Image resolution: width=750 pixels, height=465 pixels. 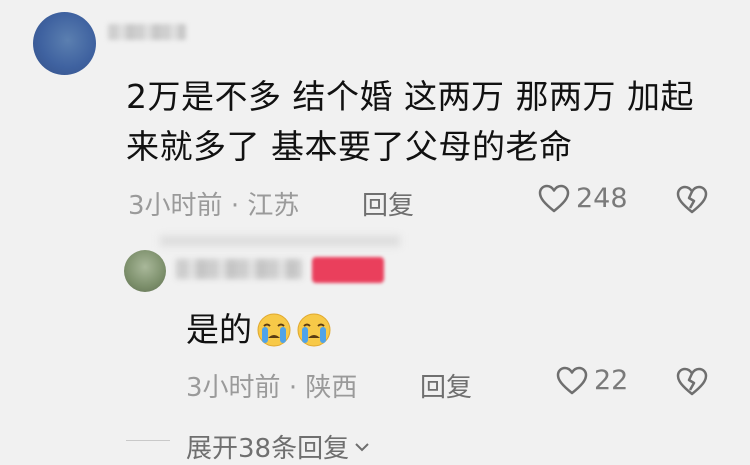 What do you see at coordinates (148, 440) in the screenshot?
I see `expand-divider` at bounding box center [148, 440].